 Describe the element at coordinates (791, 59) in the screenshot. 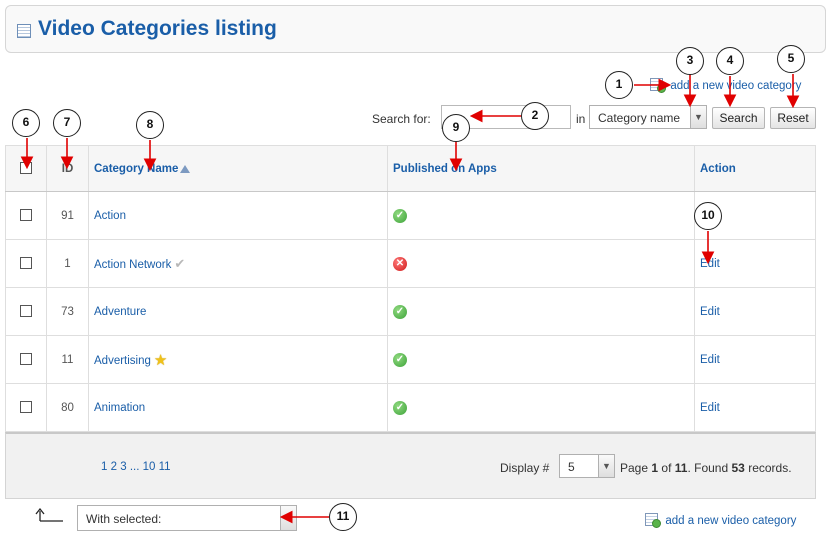

I see `callout-5: 5` at that location.